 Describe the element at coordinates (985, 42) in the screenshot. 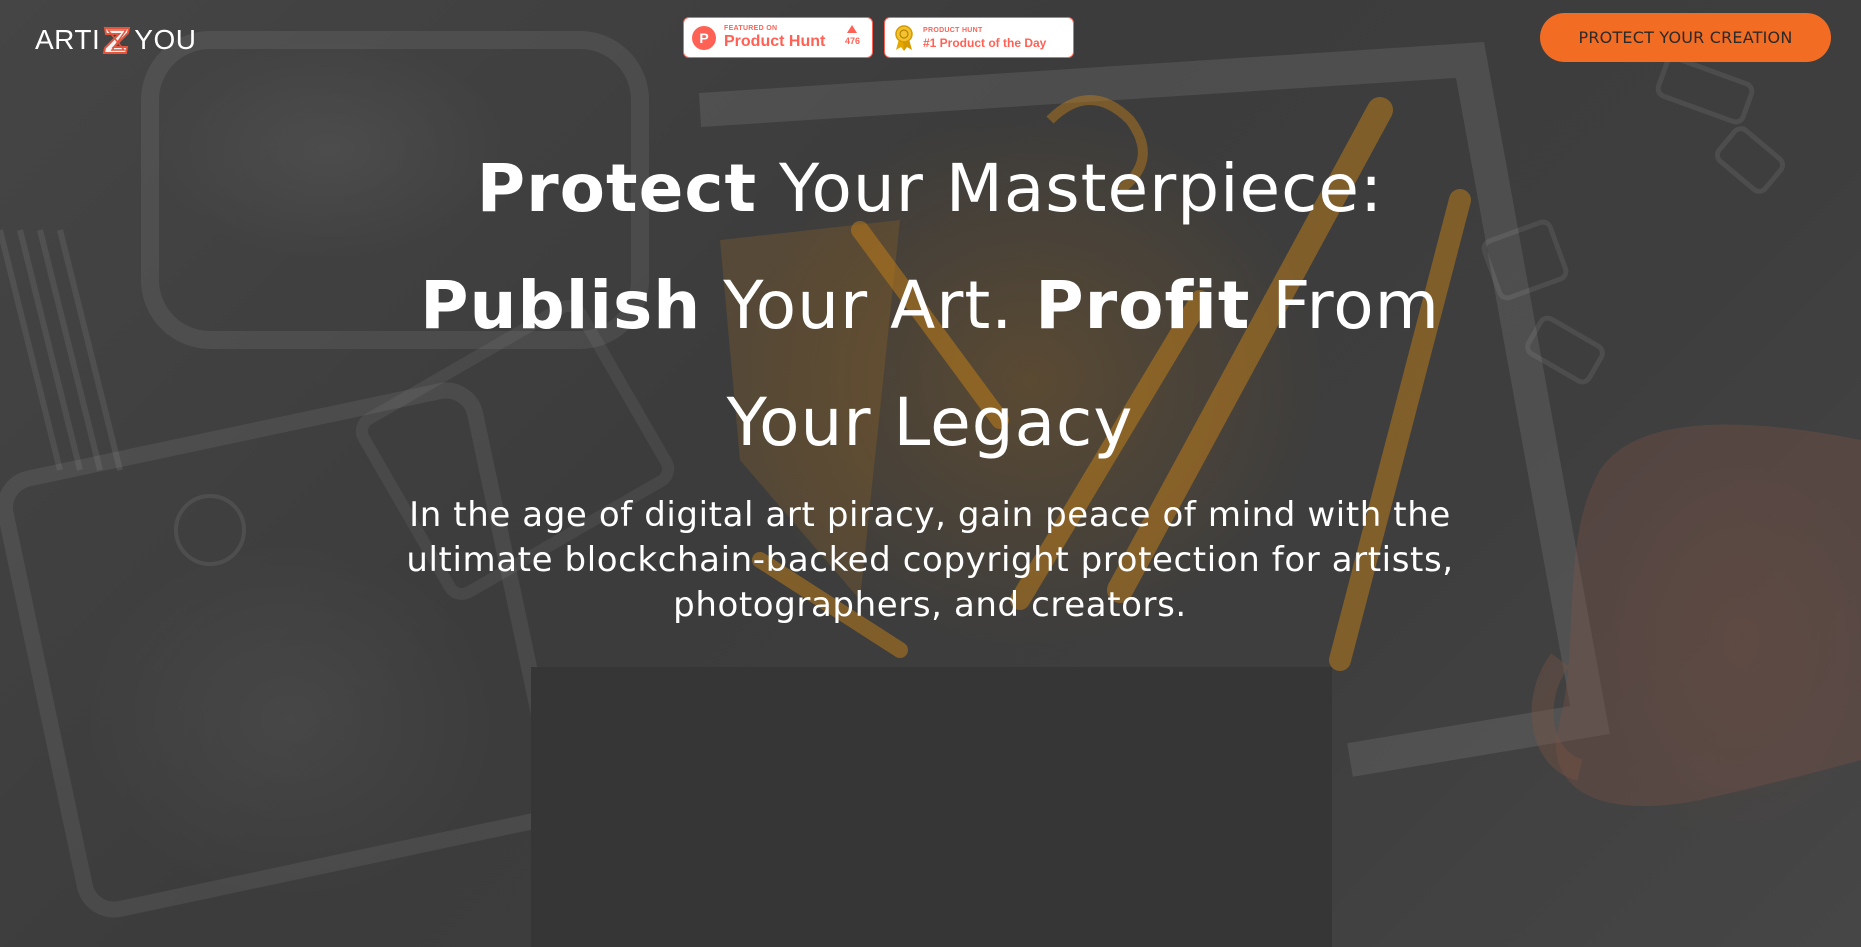

I see `badge-big-label: #1 Product of the Day` at that location.